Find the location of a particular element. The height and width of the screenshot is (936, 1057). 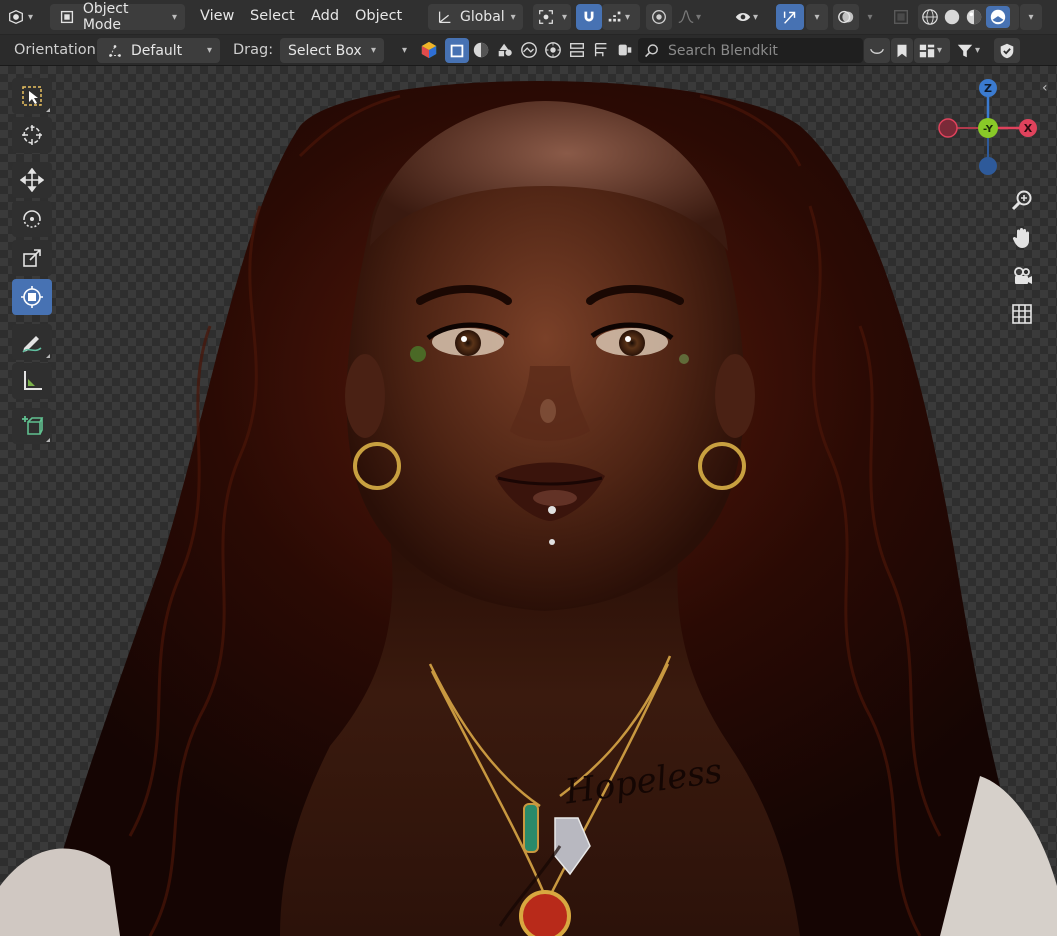

orientation-value: Global is located at coordinates (482, 17).